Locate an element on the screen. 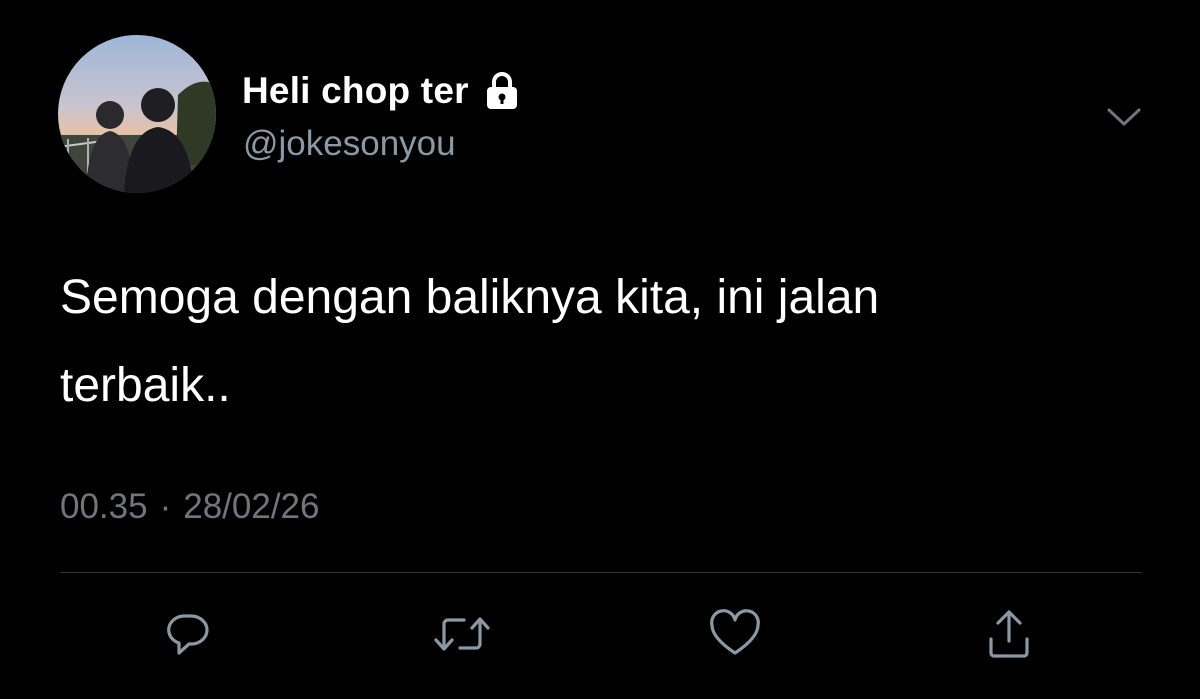 The image size is (1200, 699). like-button is located at coordinates (735, 634).